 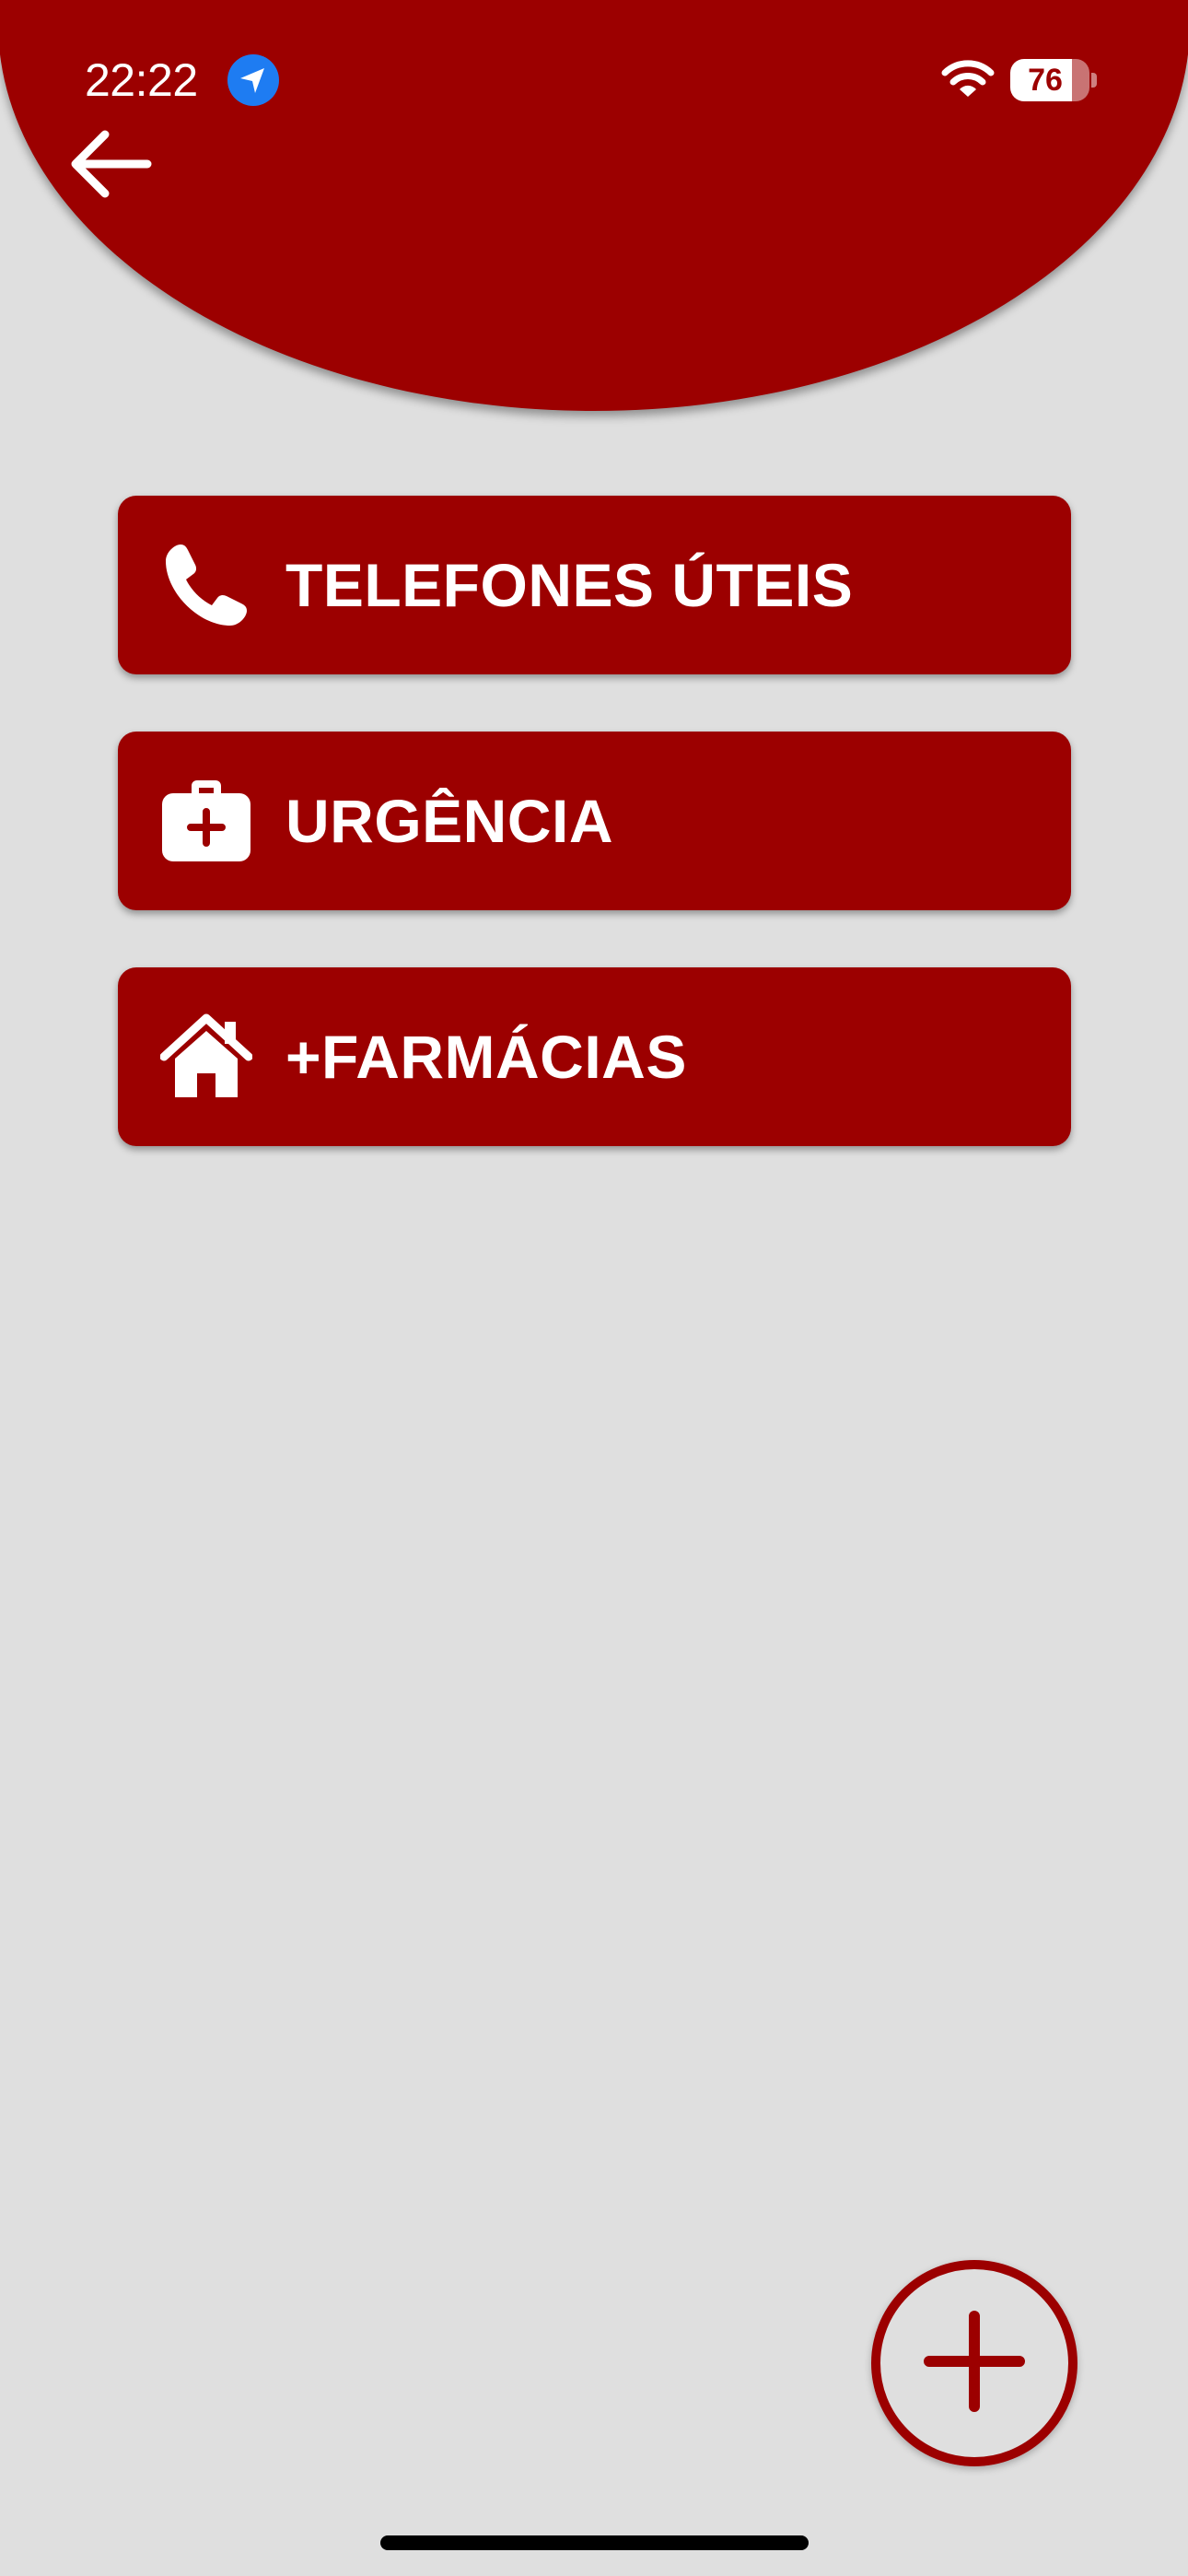 What do you see at coordinates (1094, 80) in the screenshot?
I see `battery-cap` at bounding box center [1094, 80].